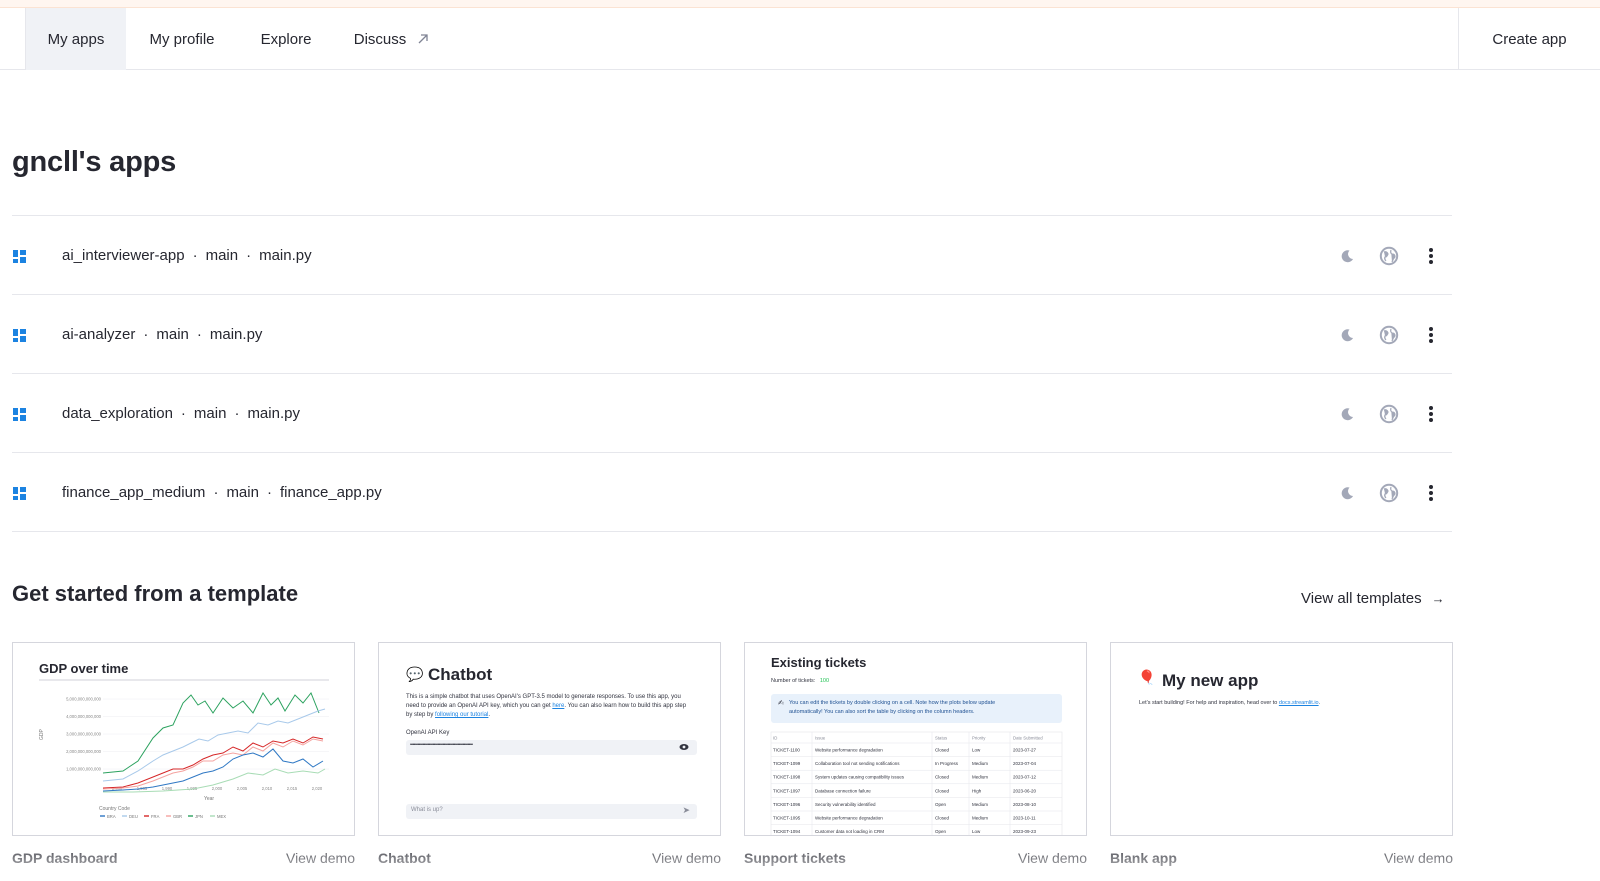  What do you see at coordinates (775, 738) in the screenshot?
I see `tickets-column-header: ID` at bounding box center [775, 738].